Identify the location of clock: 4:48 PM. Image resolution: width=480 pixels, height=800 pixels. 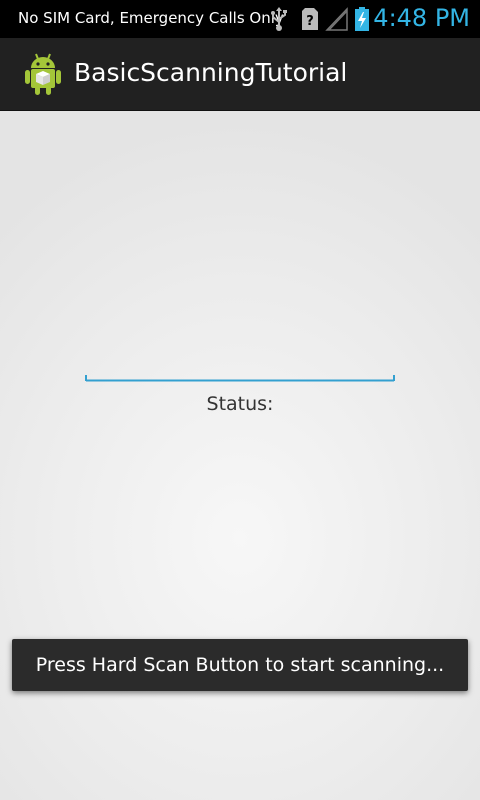
(421, 18).